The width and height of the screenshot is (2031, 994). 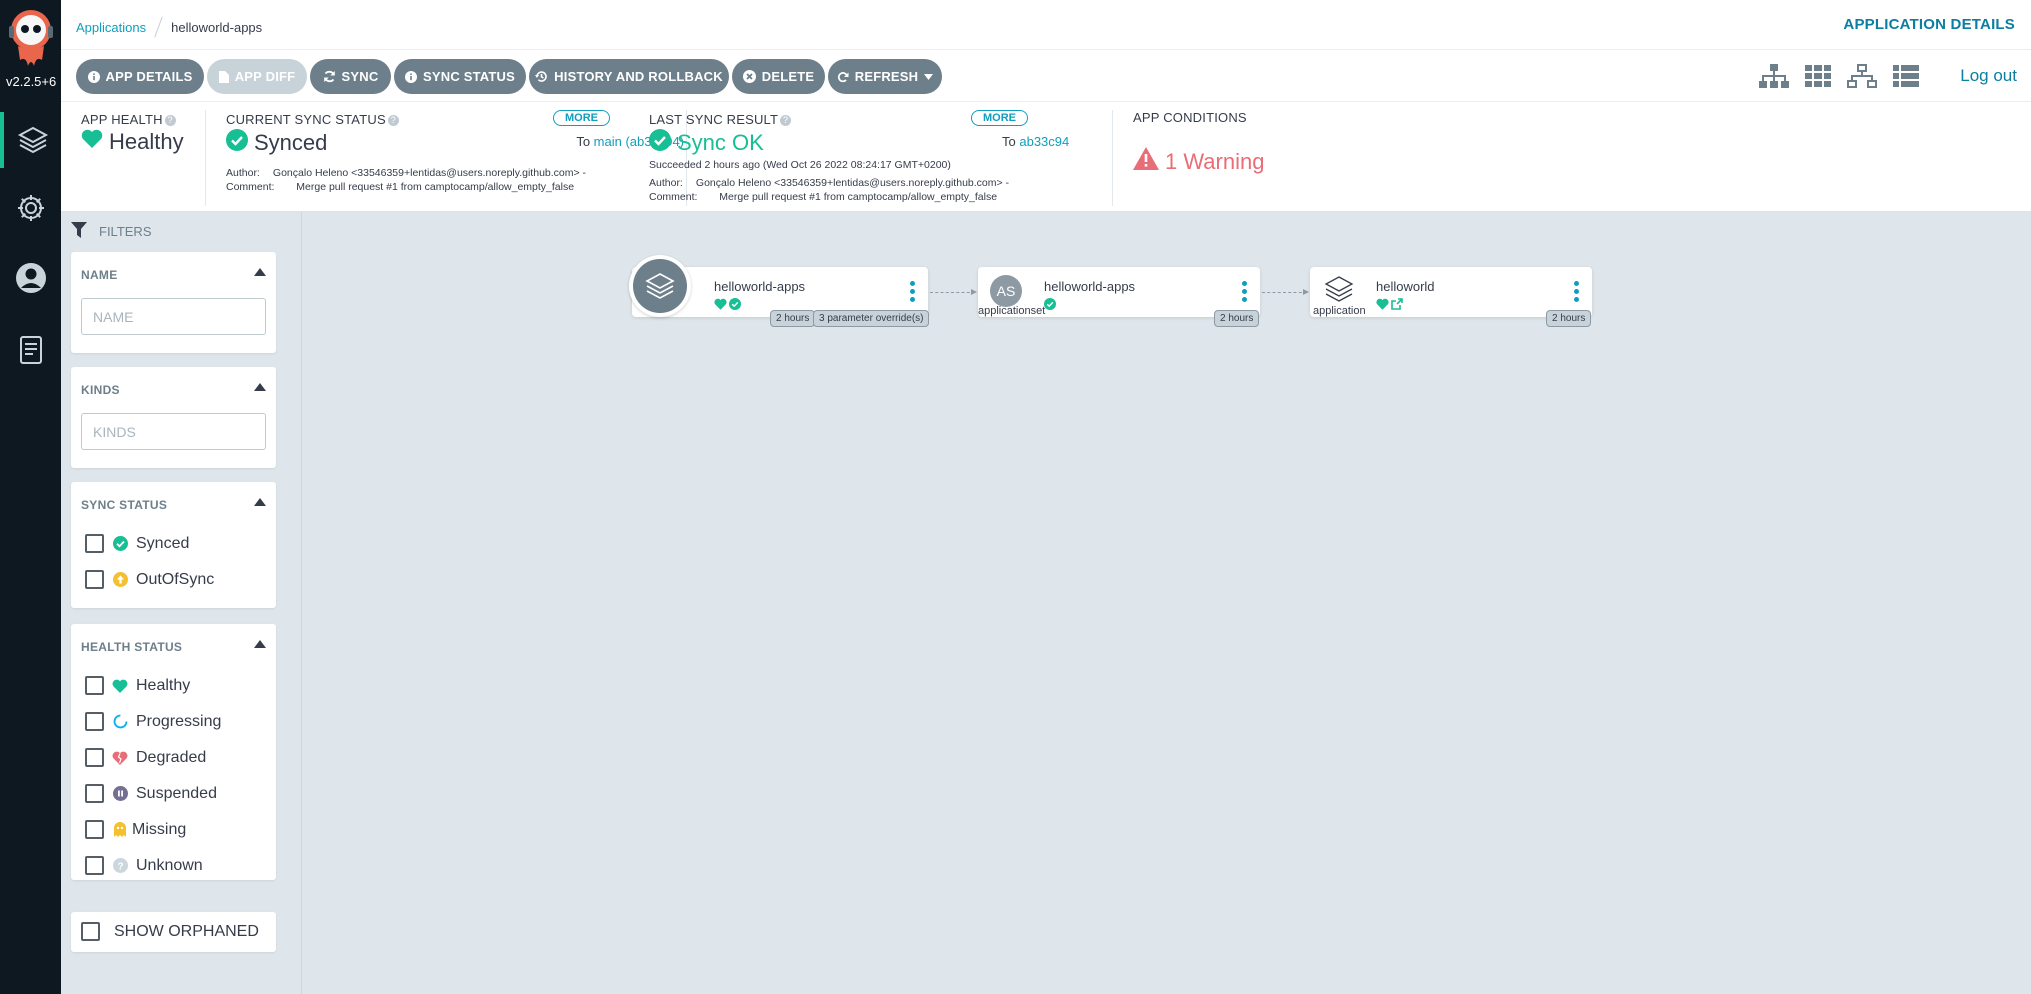 I want to click on filter-option-suspended: Suspended, so click(x=151, y=793).